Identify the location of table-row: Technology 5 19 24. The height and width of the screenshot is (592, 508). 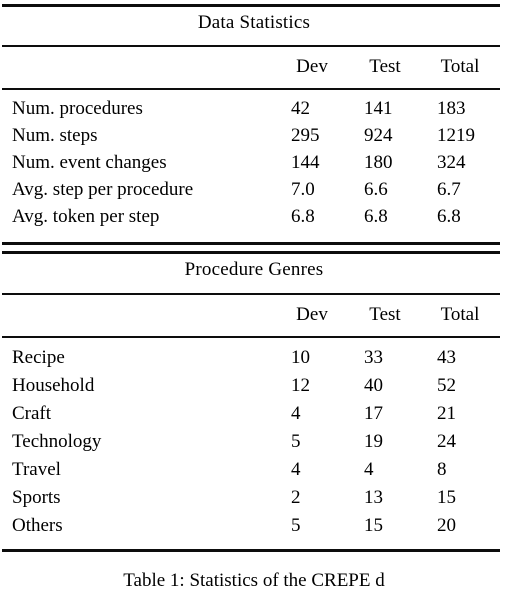
(254, 442).